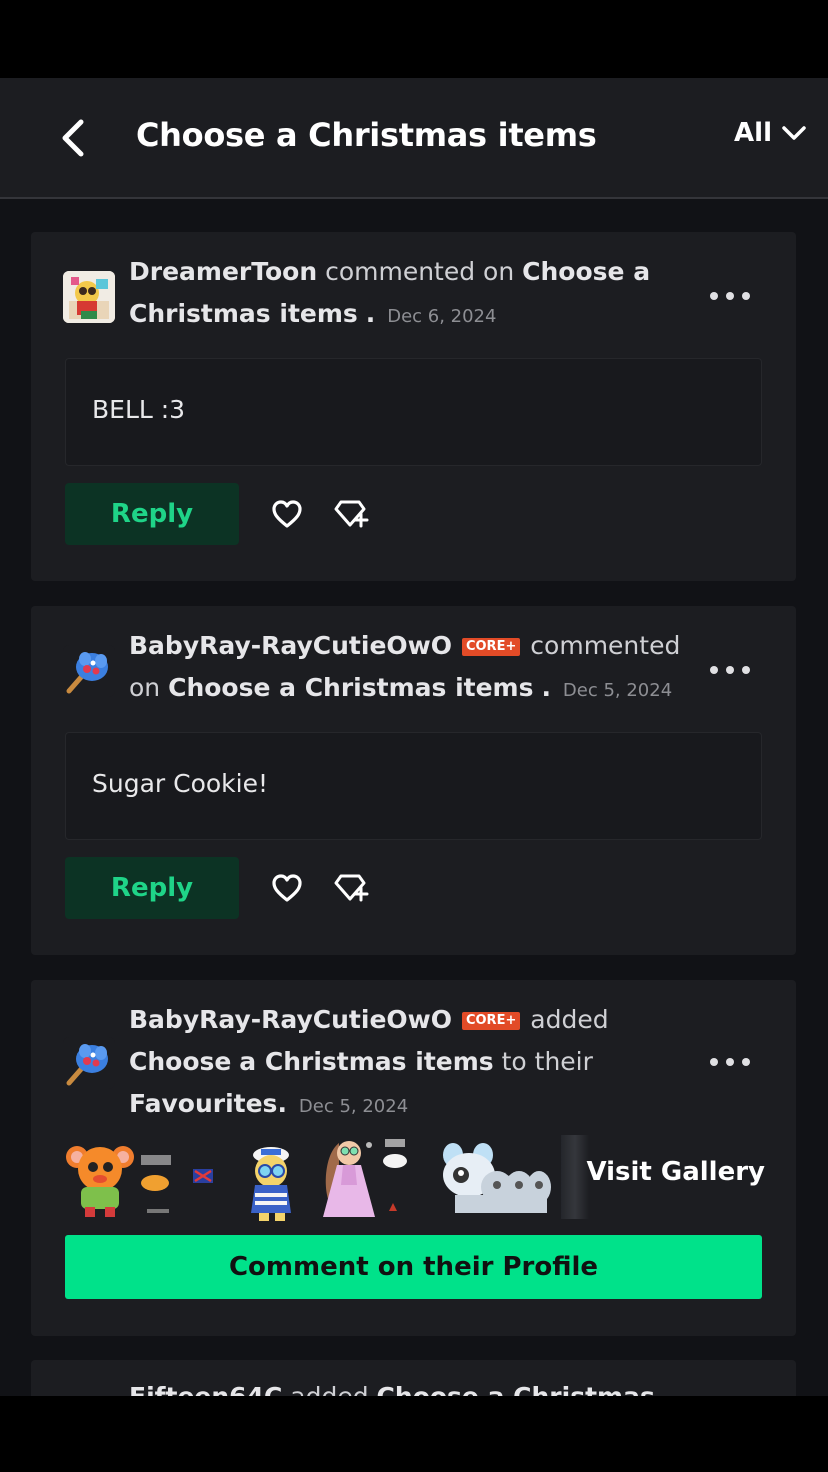 The height and width of the screenshot is (1472, 828). Describe the element at coordinates (413, 786) in the screenshot. I see `comment-box: Sugar Cookie!` at that location.